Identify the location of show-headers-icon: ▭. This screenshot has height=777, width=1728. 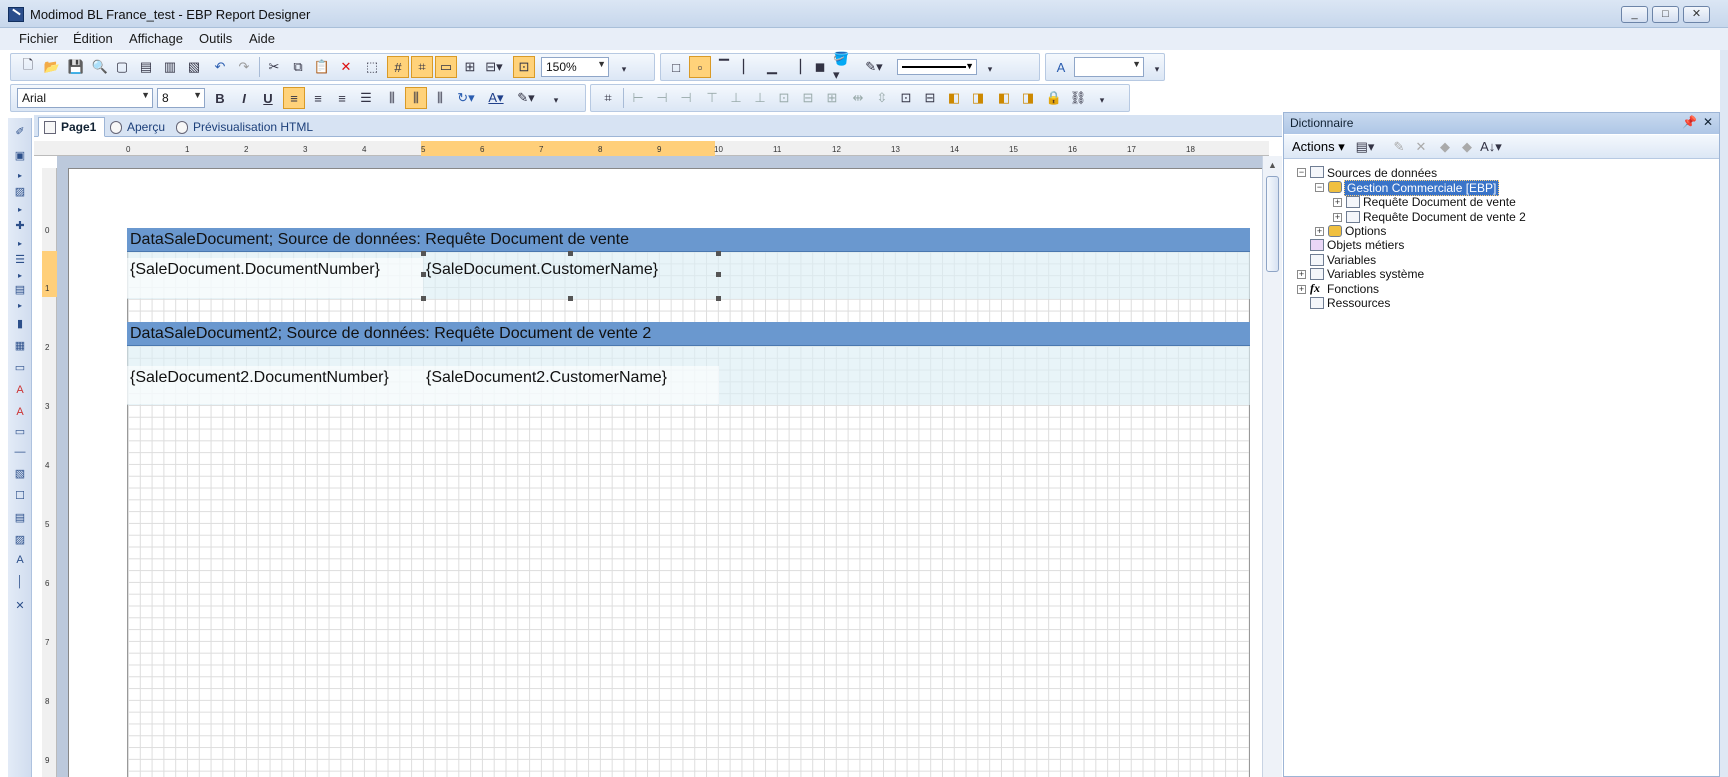
(446, 67).